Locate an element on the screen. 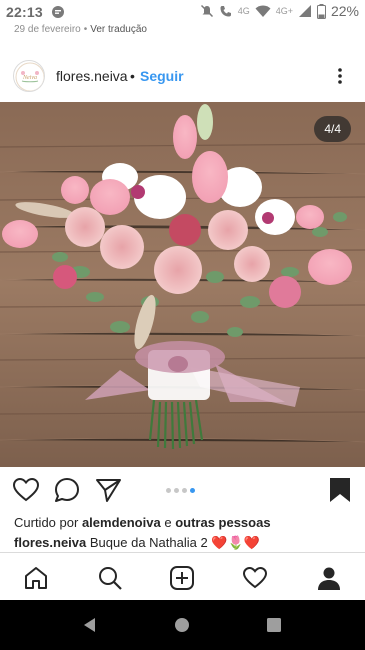  wifi-calling-icon is located at coordinates (225, 11).